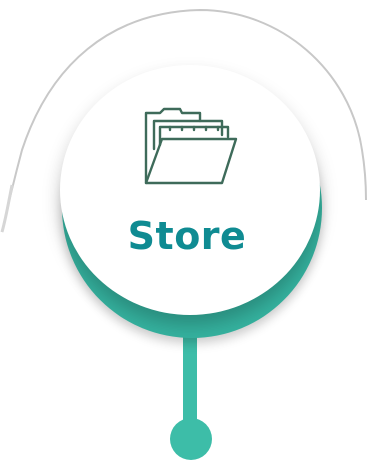 This screenshot has height=462, width=368. Describe the element at coordinates (191, 439) in the screenshot. I see `connector-dot` at that location.